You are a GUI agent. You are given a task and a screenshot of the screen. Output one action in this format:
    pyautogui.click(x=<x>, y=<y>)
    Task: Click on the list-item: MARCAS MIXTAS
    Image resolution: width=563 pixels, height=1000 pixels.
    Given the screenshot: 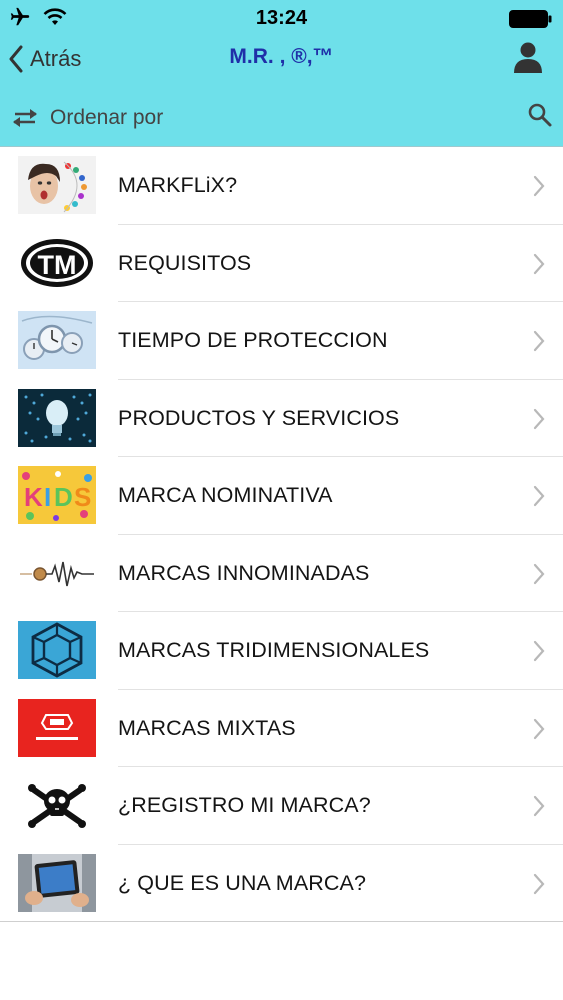 What is the action you would take?
    pyautogui.click(x=281, y=729)
    